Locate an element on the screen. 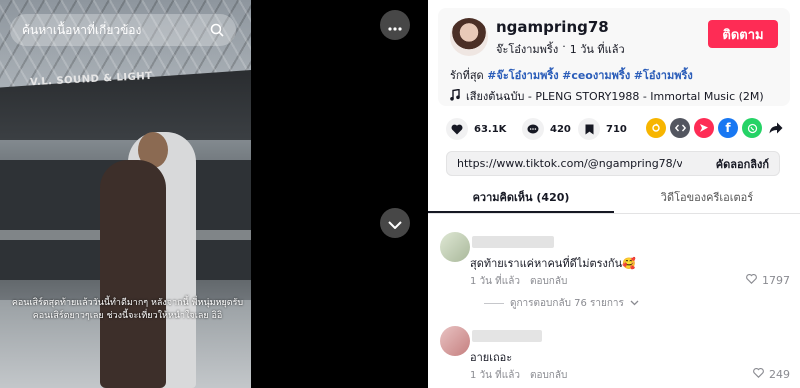 This screenshot has width=800, height=388. comment-text: สุดท้ายเราแค่หาคนที่ดีไม่ตรงกัน🥰 is located at coordinates (553, 263).